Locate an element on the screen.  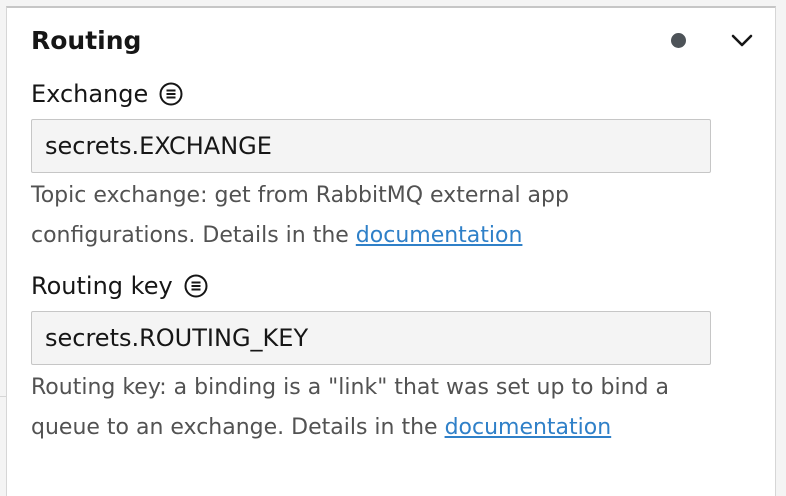
exchange-input: secrets.EXCHANGE is located at coordinates (371, 146).